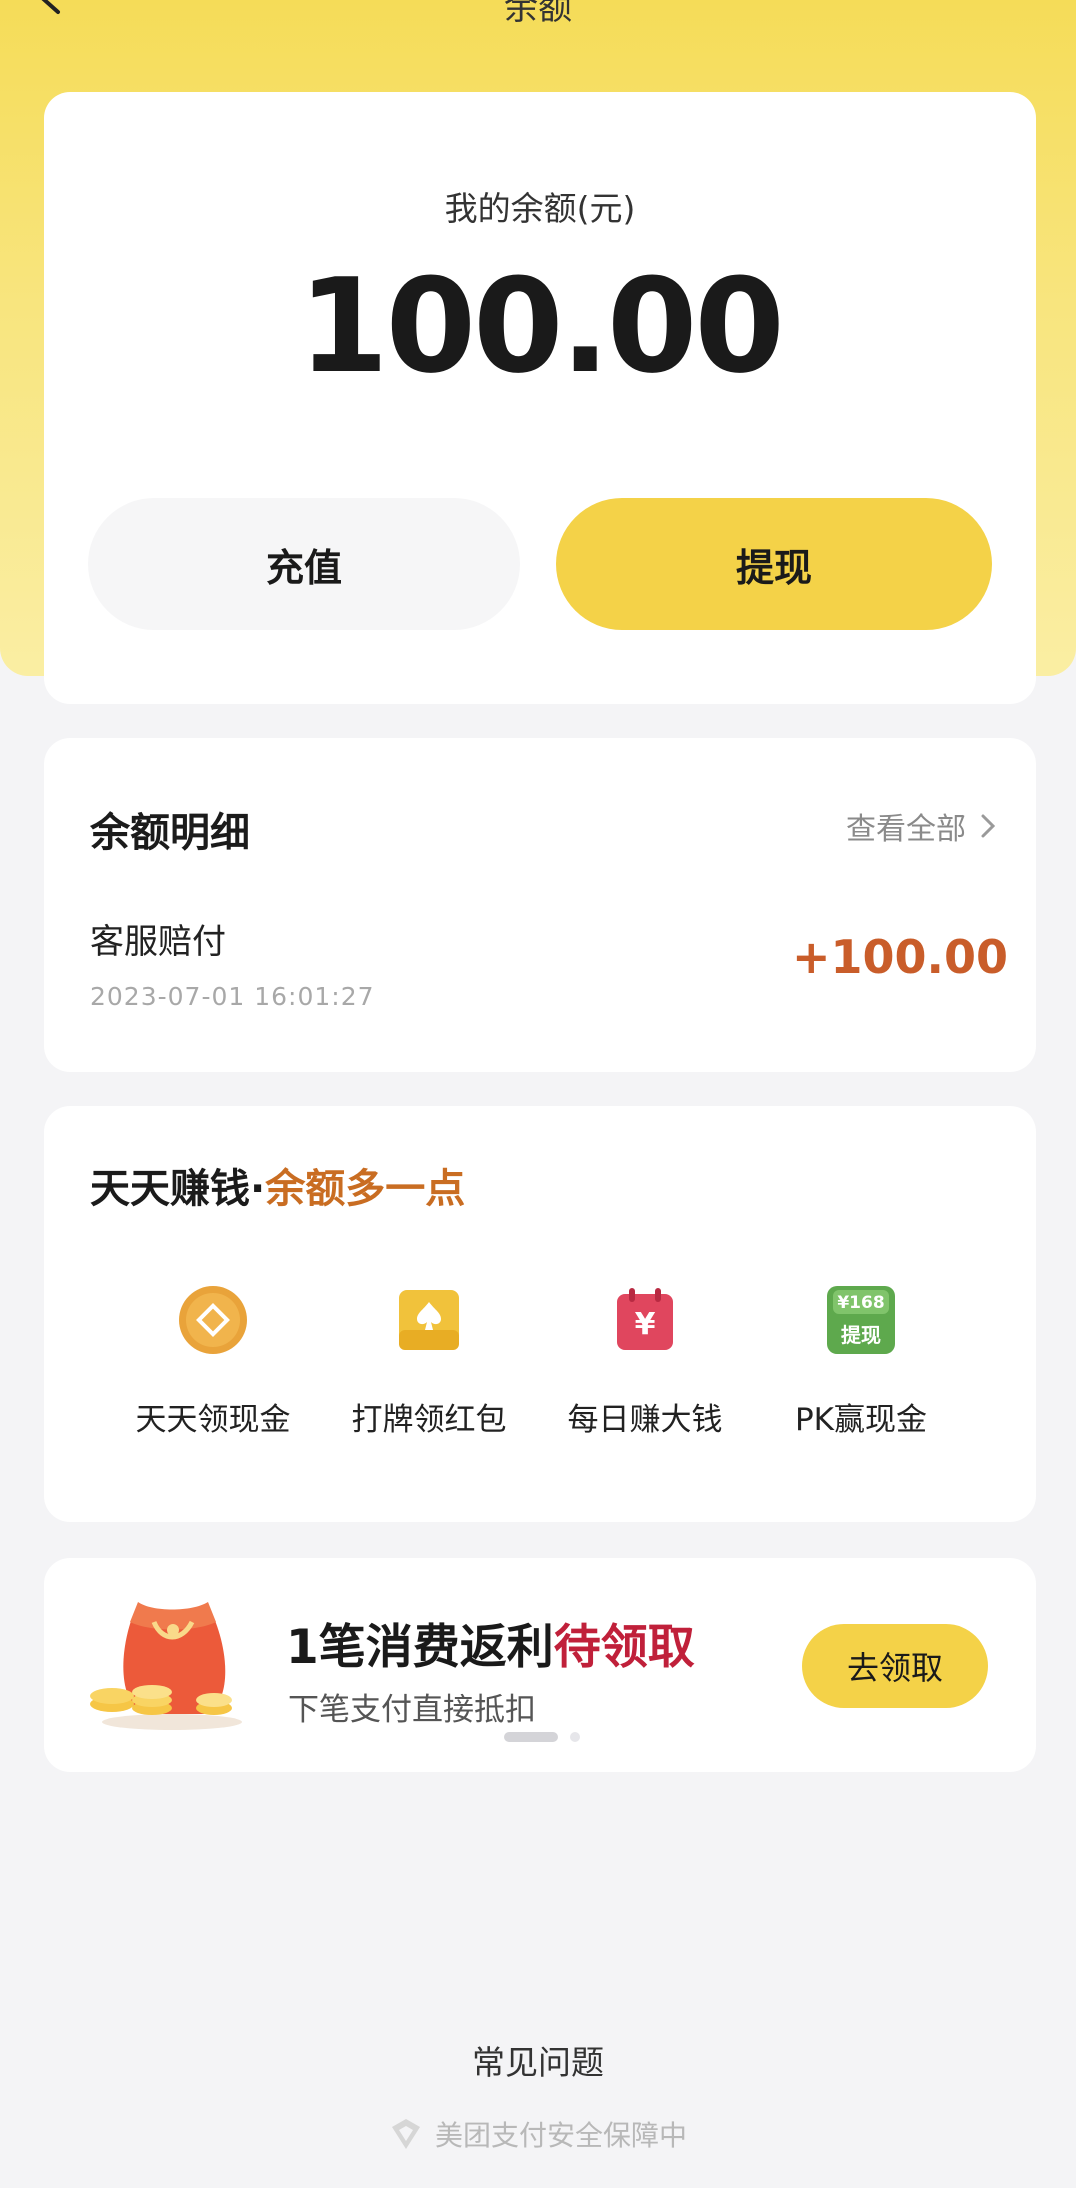 The height and width of the screenshot is (2188, 1076). Describe the element at coordinates (861, 1335) in the screenshot. I see `badge-bottom-text: 提现` at that location.